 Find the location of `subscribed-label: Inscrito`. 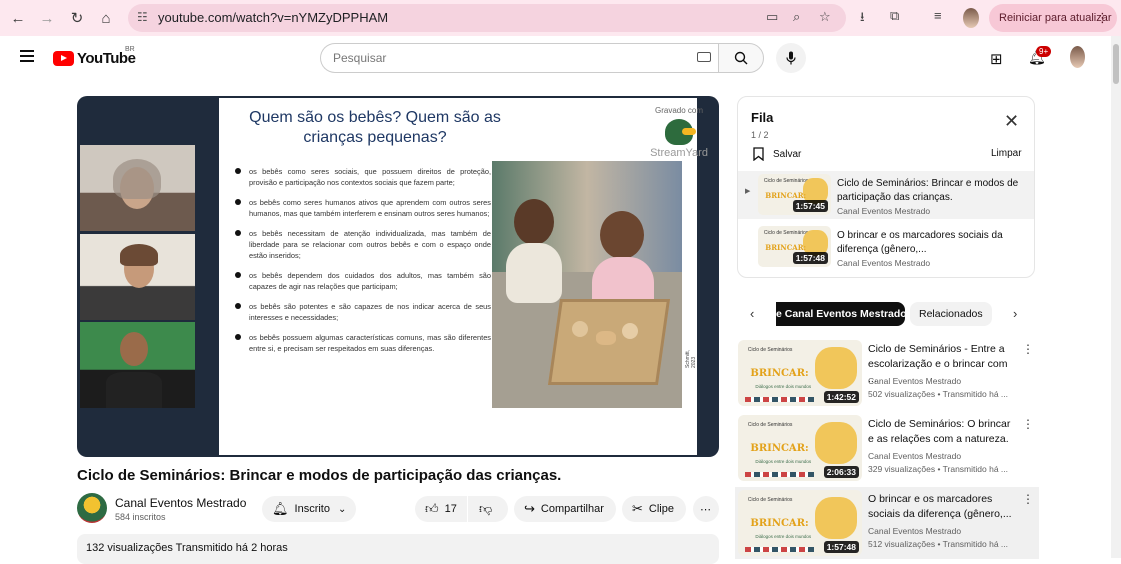

subscribed-label: Inscrito is located at coordinates (312, 509).